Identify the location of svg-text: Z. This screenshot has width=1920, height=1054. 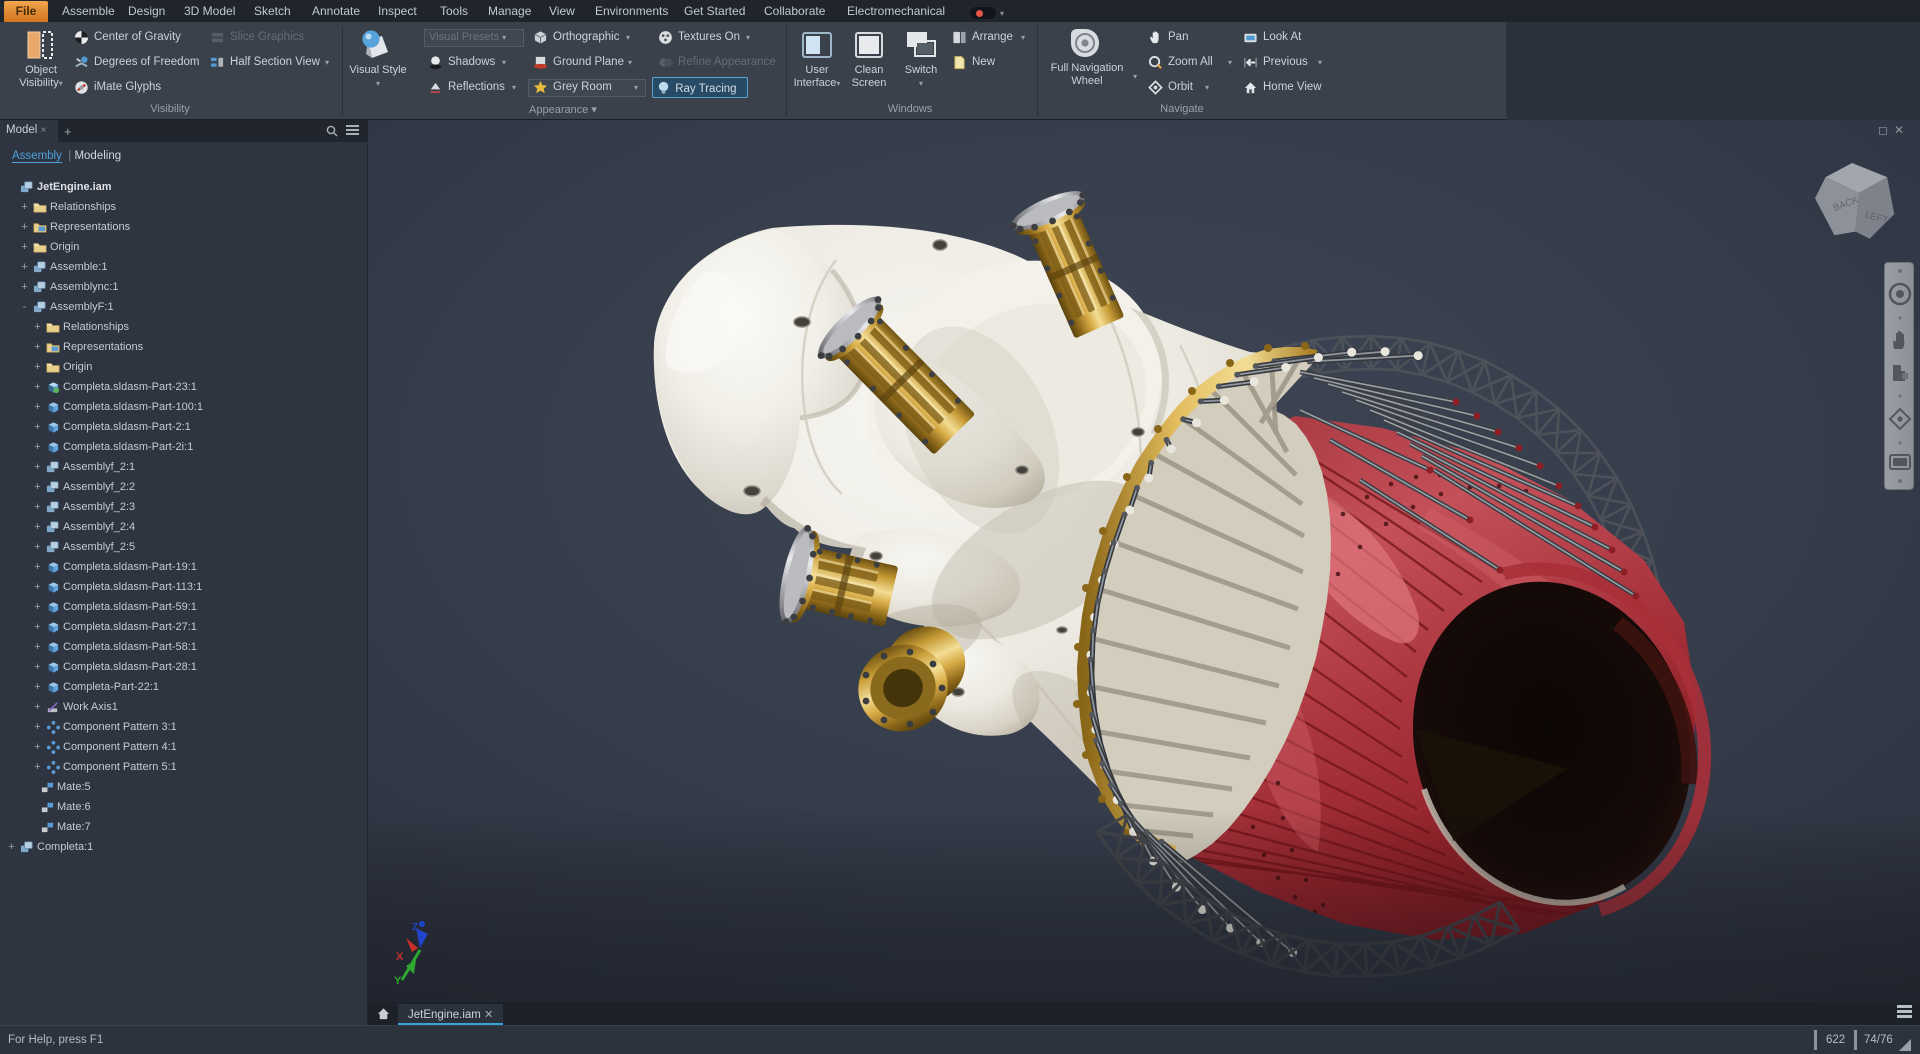
(415, 927).